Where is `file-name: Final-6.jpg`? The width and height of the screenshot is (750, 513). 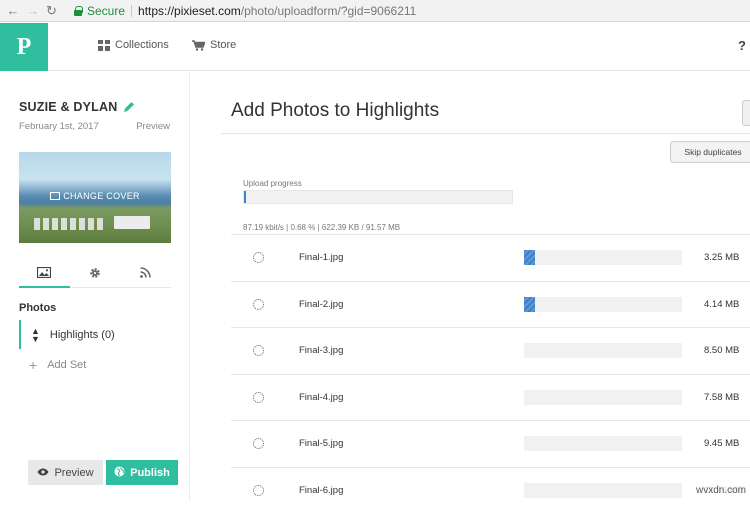 file-name: Final-6.jpg is located at coordinates (321, 490).